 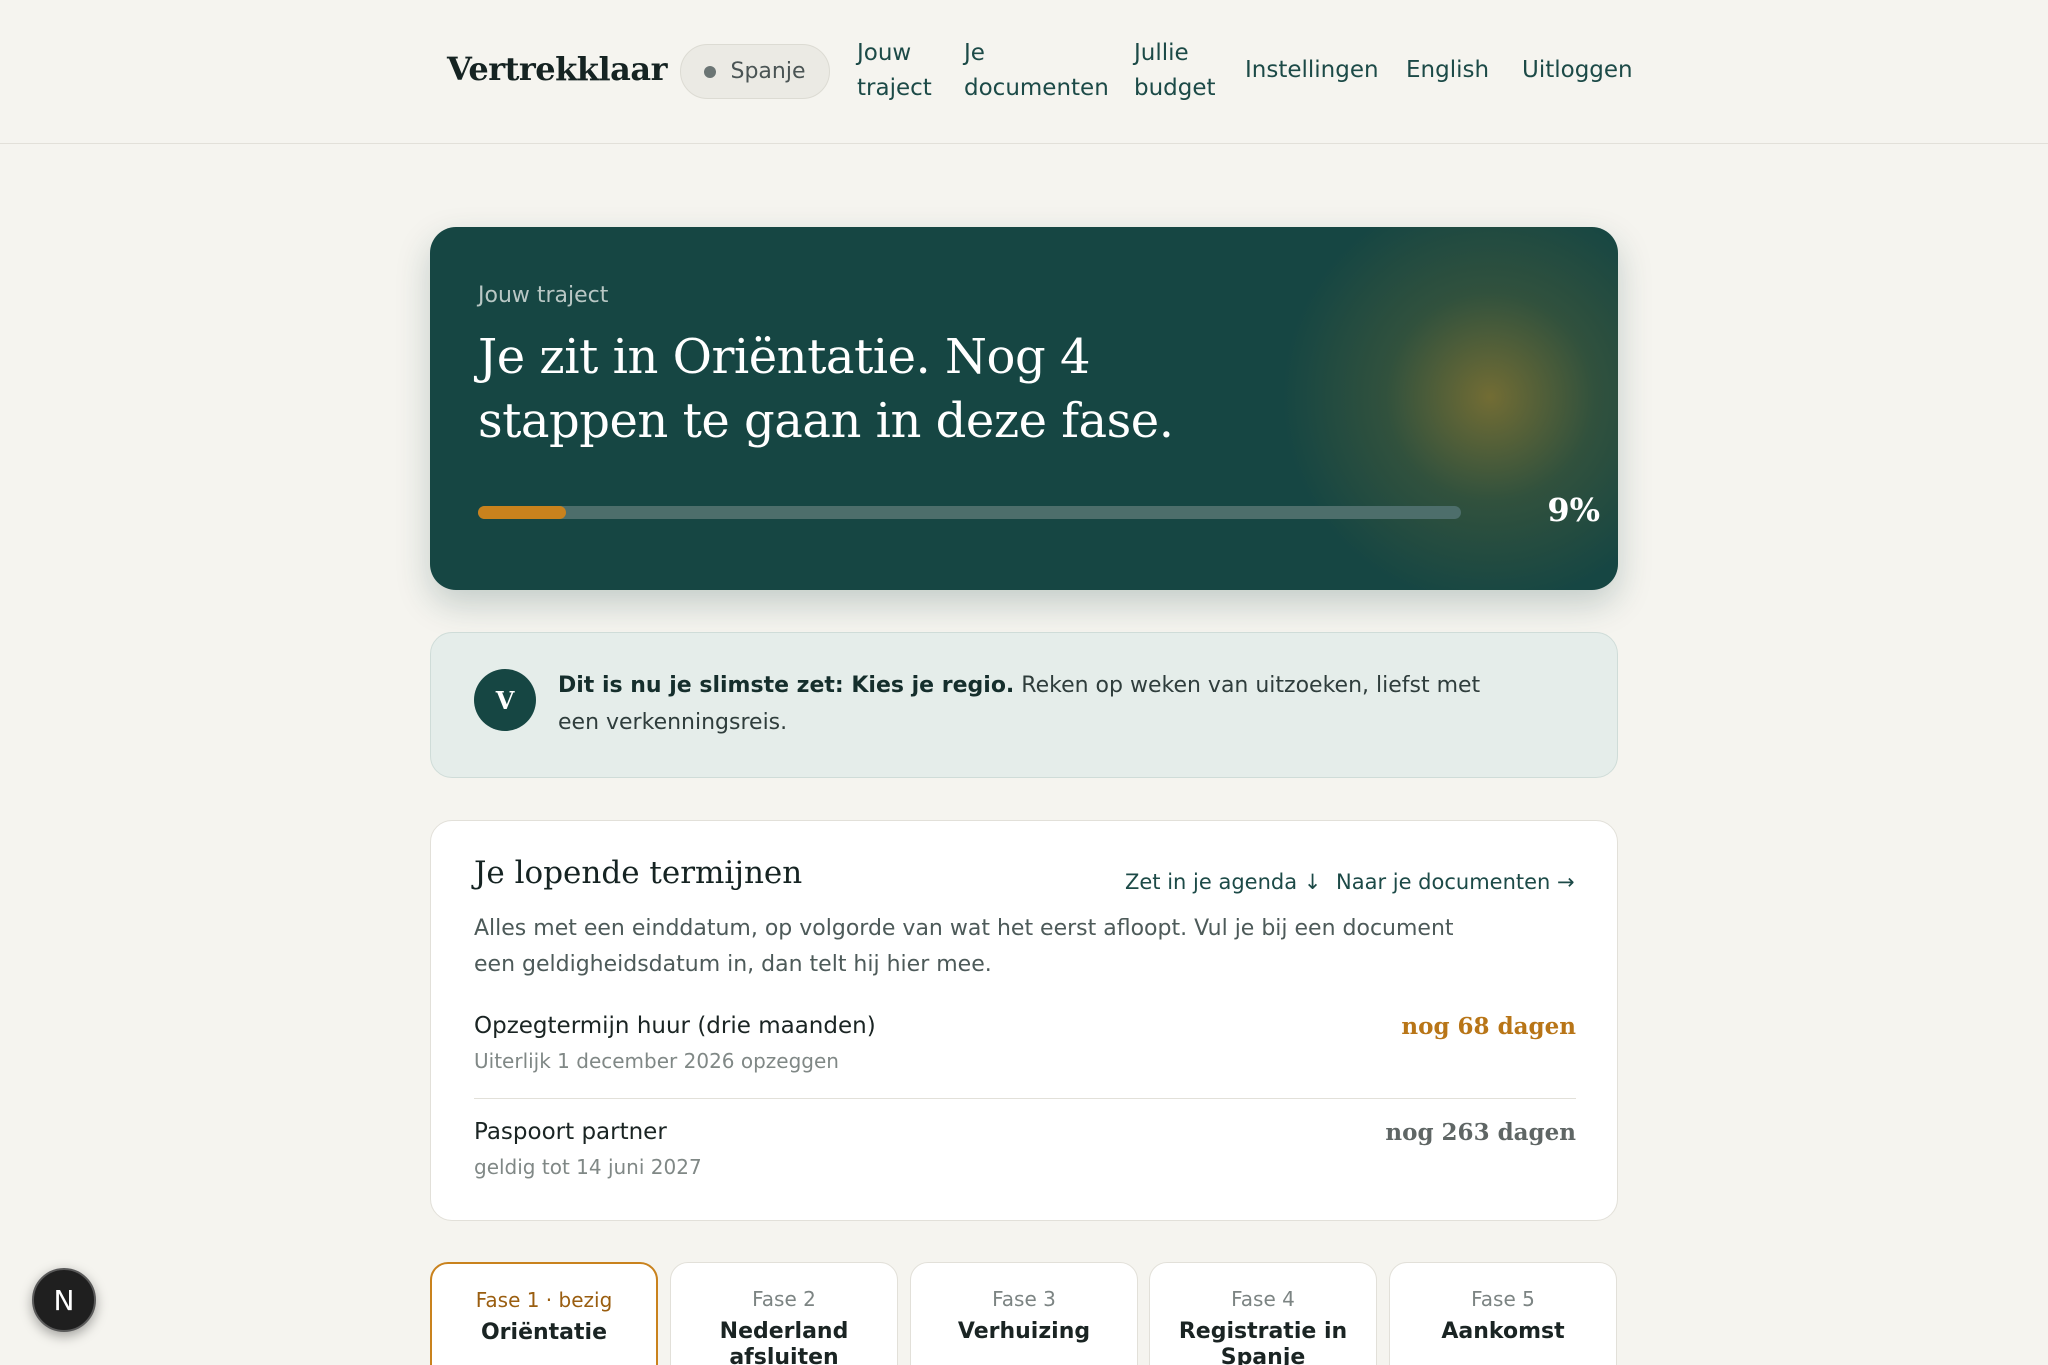 What do you see at coordinates (1024, 1299) in the screenshot?
I see `phase-label: Fase 3` at bounding box center [1024, 1299].